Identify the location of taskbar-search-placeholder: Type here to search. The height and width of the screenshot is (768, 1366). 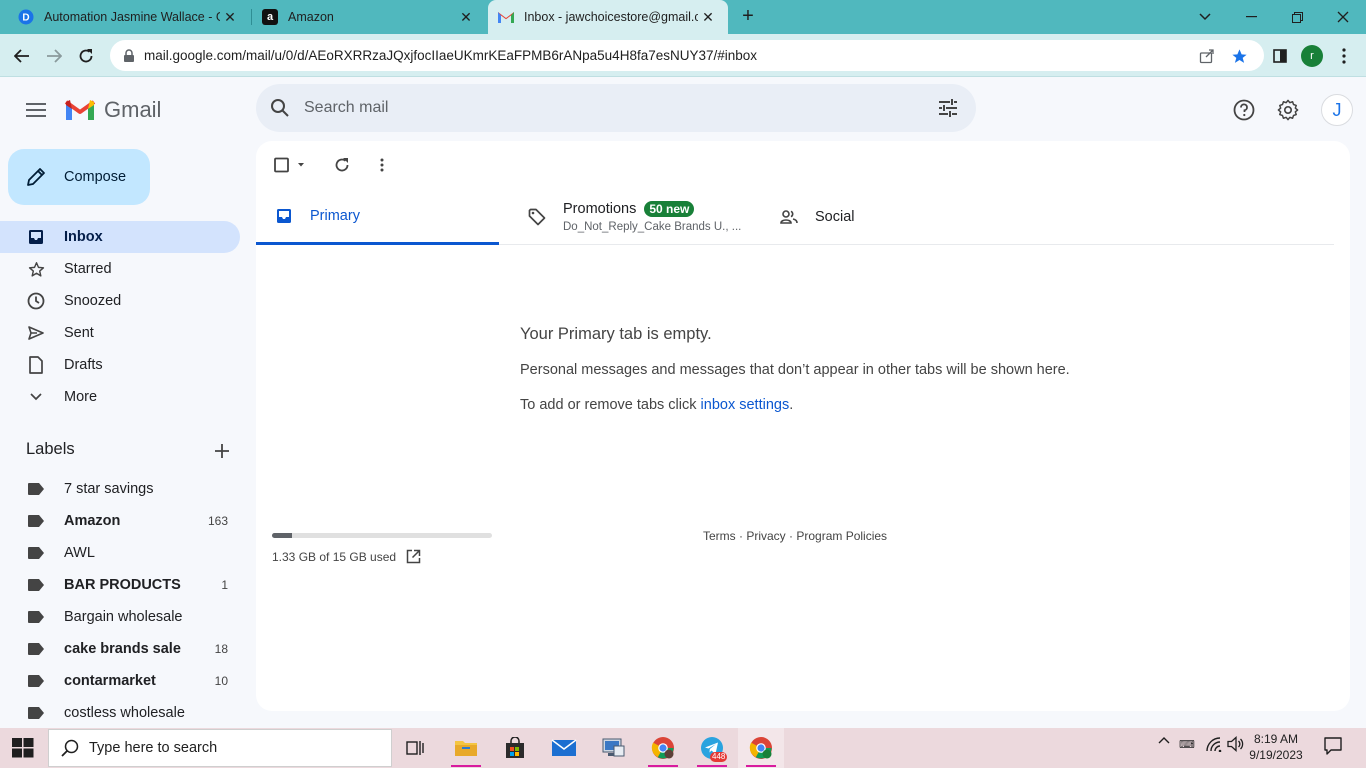
(153, 748).